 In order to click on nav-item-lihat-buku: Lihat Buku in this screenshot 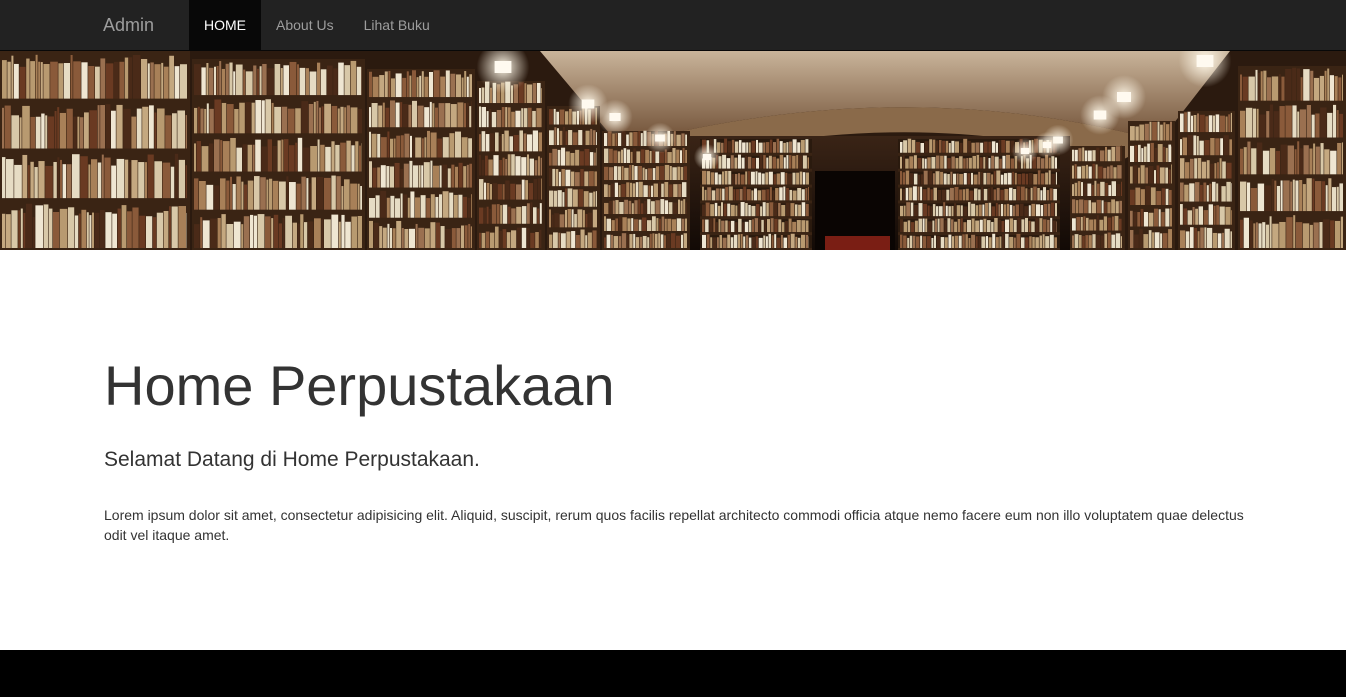, I will do `click(397, 25)`.